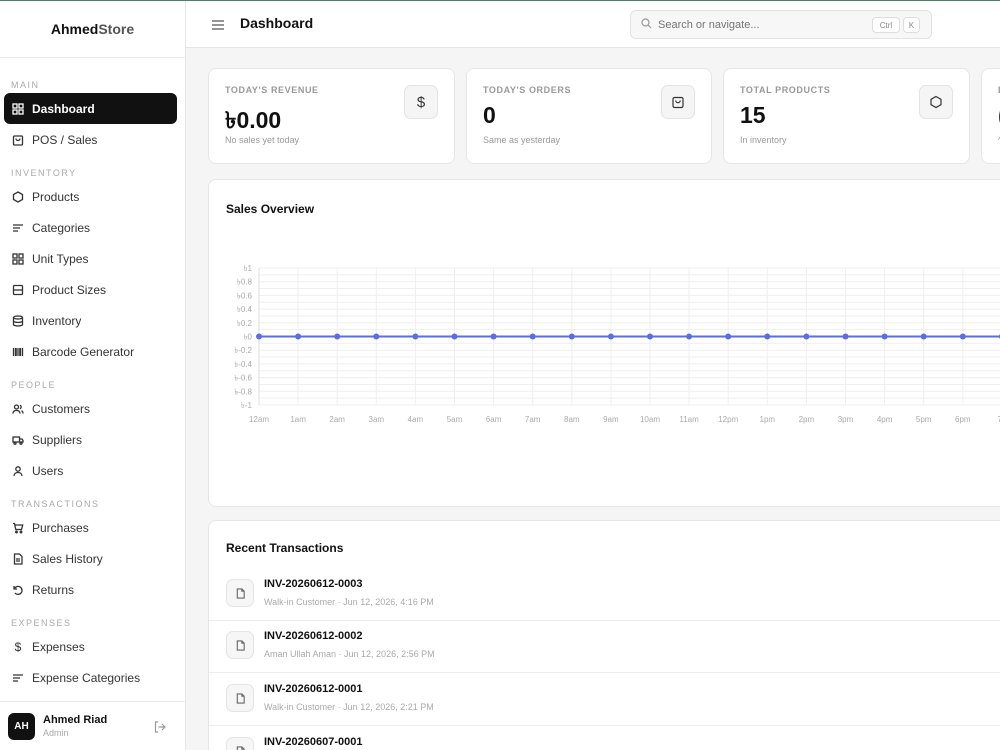  I want to click on sidebar-item-dashboard: Dashboard, so click(90, 108).